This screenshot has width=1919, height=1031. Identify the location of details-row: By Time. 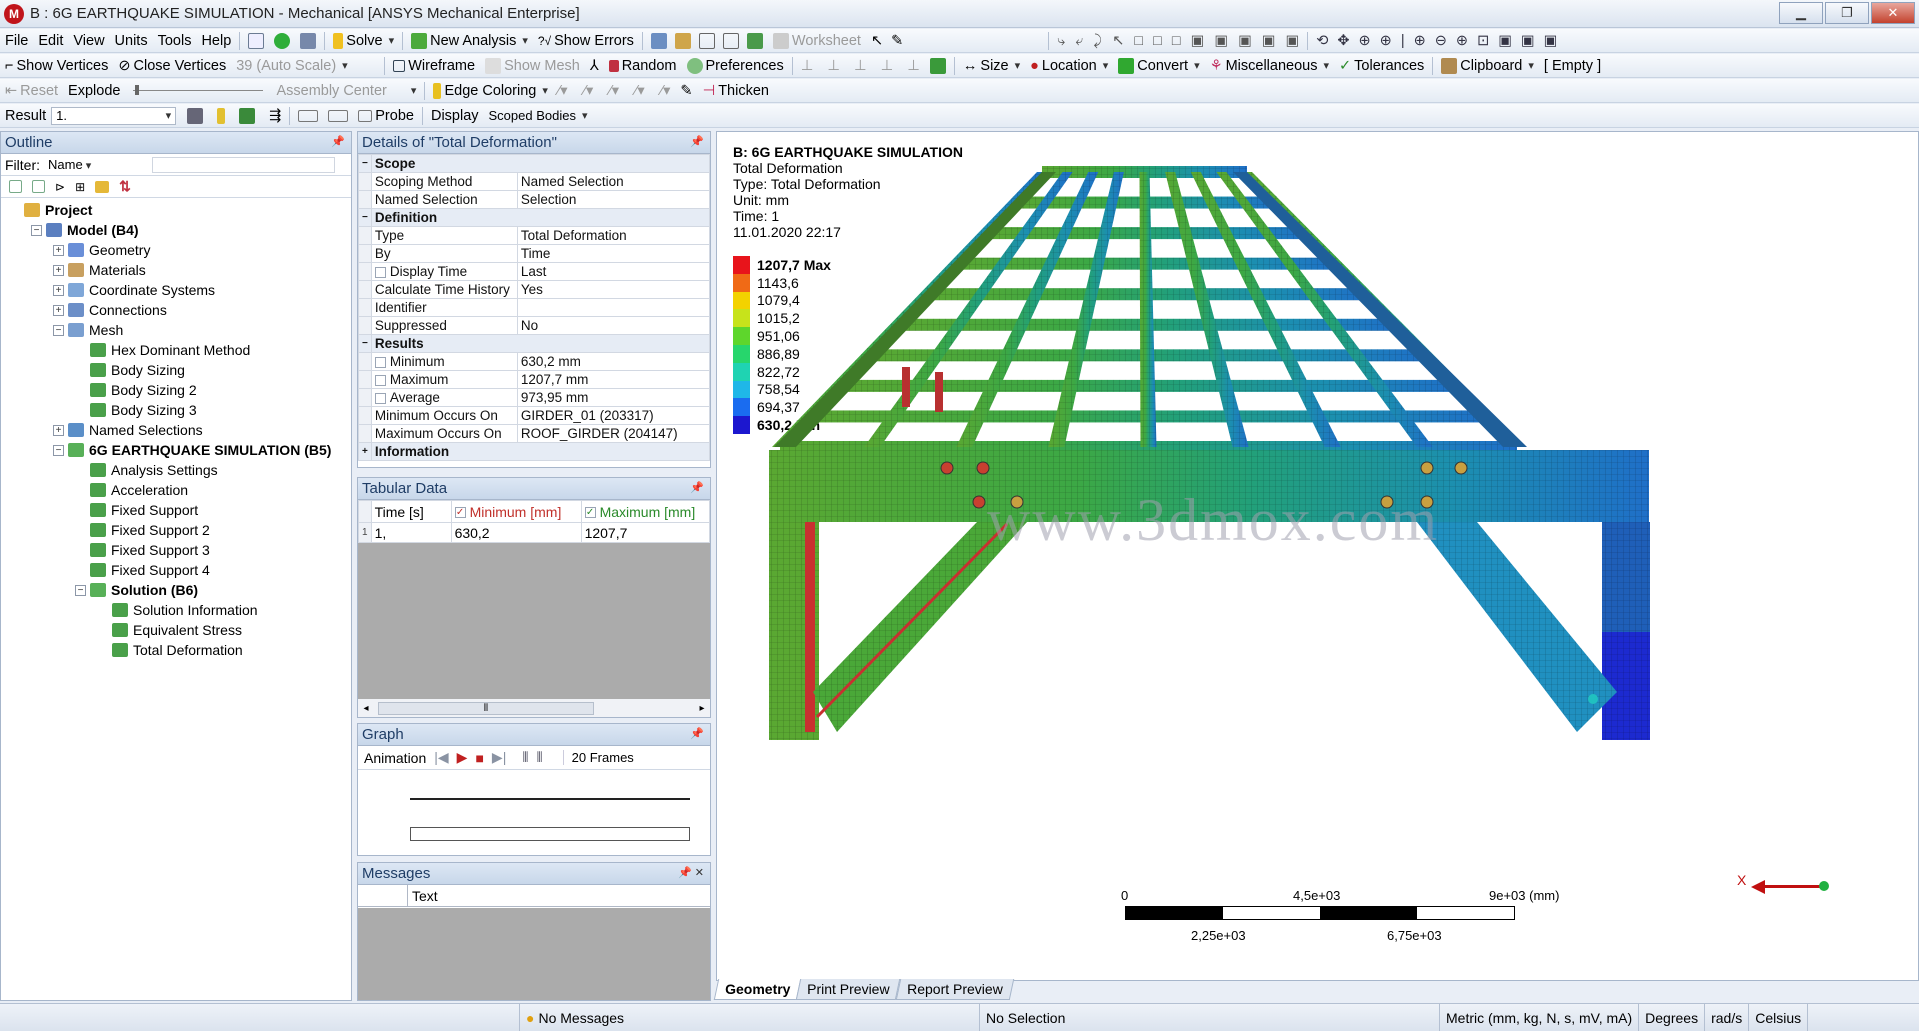
(534, 253).